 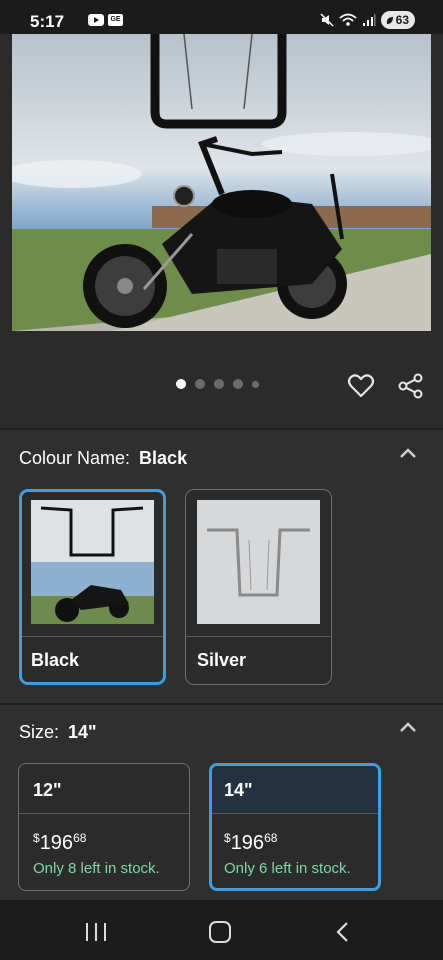 I want to click on colour-heading-value: Black, so click(x=163, y=458).